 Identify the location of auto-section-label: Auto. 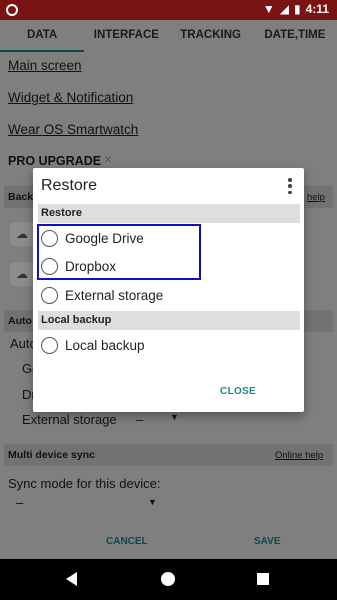
(20, 321).